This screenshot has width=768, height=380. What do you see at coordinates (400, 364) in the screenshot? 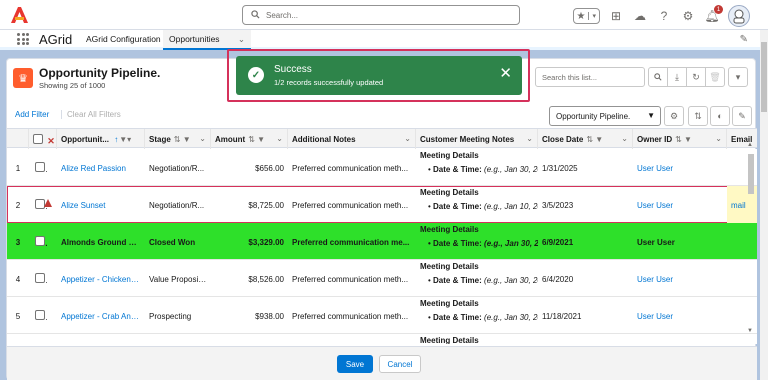
I see `cancel-button: Cancel` at bounding box center [400, 364].